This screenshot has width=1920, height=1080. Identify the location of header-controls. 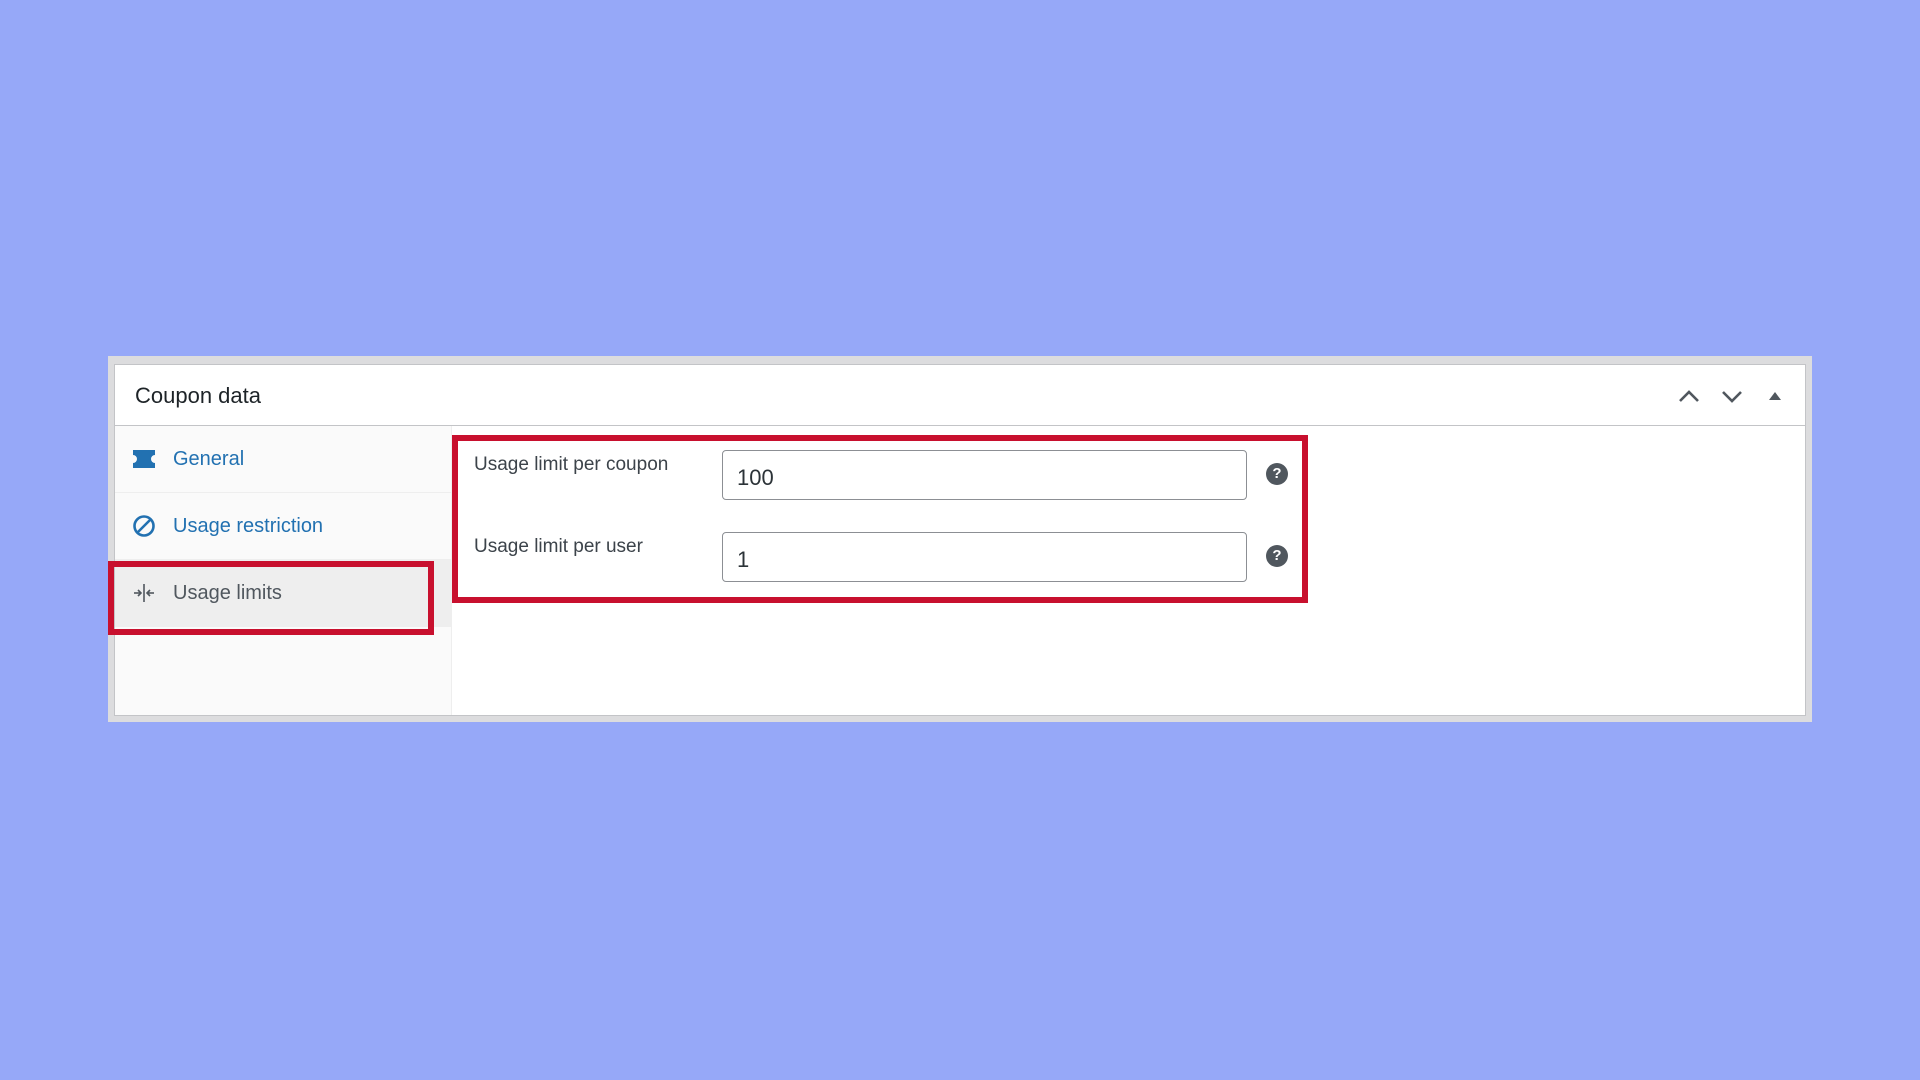
(1730, 395).